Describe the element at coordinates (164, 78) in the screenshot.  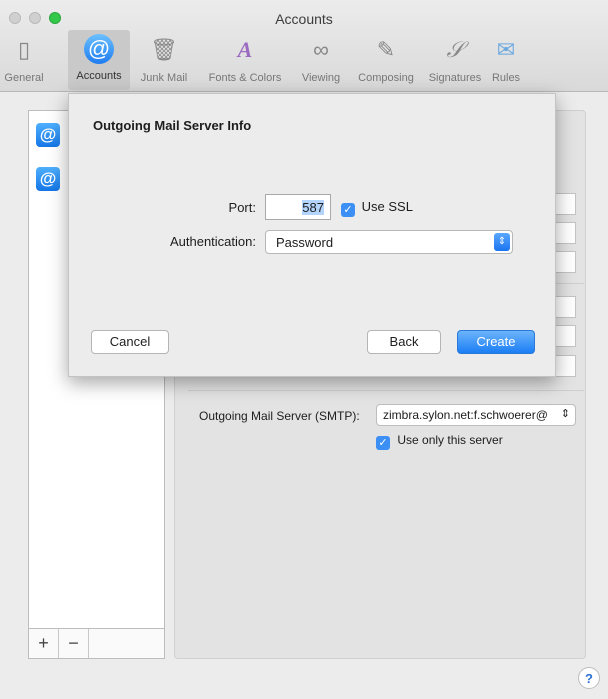
I see `toolbar-junk-mail-label: Junk Mail` at that location.